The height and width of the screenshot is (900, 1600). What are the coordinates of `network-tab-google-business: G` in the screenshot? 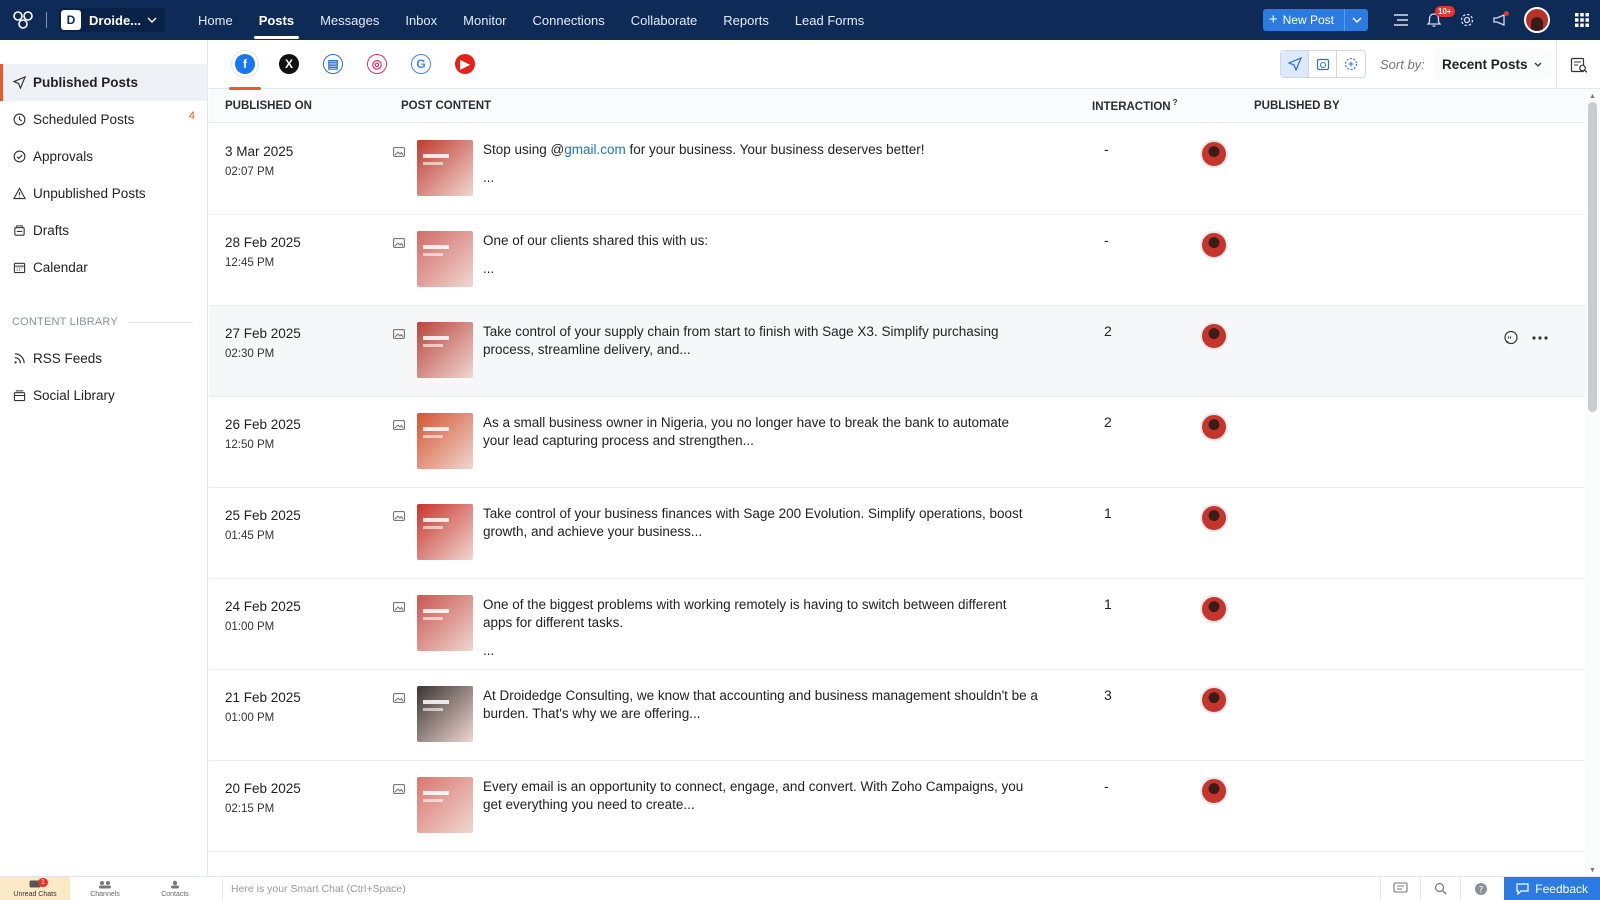 It's located at (421, 64).